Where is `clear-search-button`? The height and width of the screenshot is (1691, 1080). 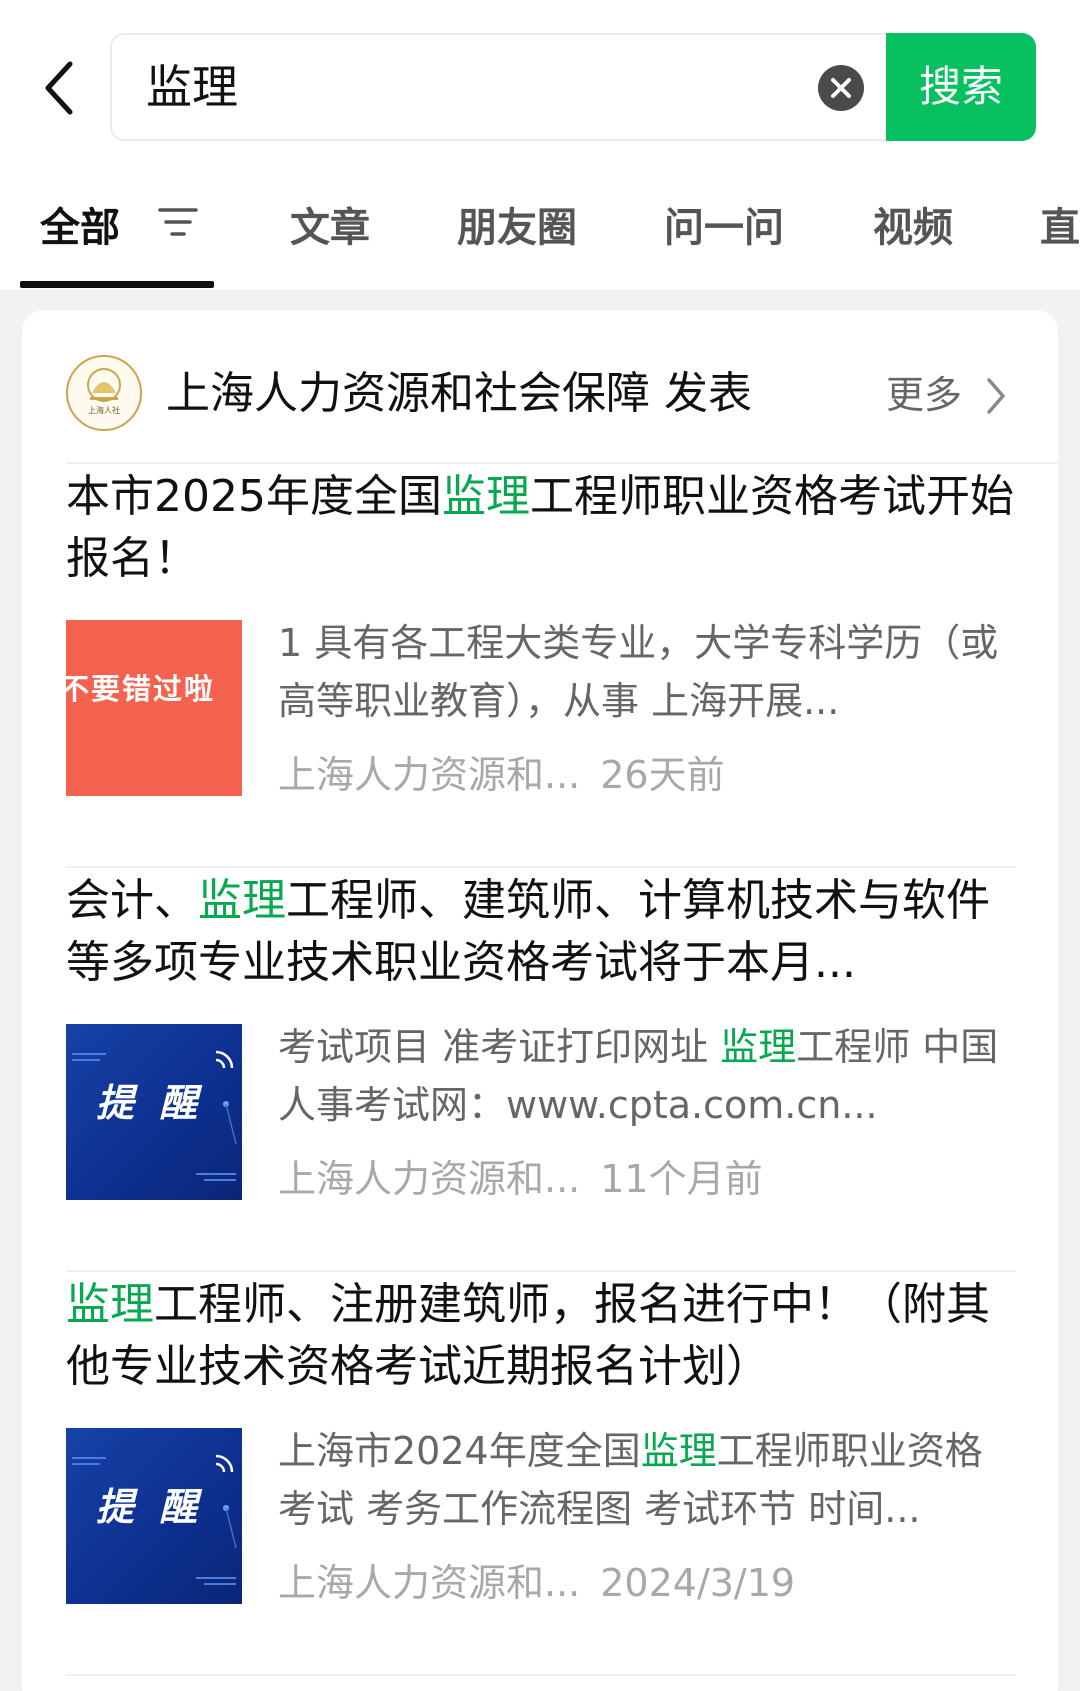
clear-search-button is located at coordinates (841, 88).